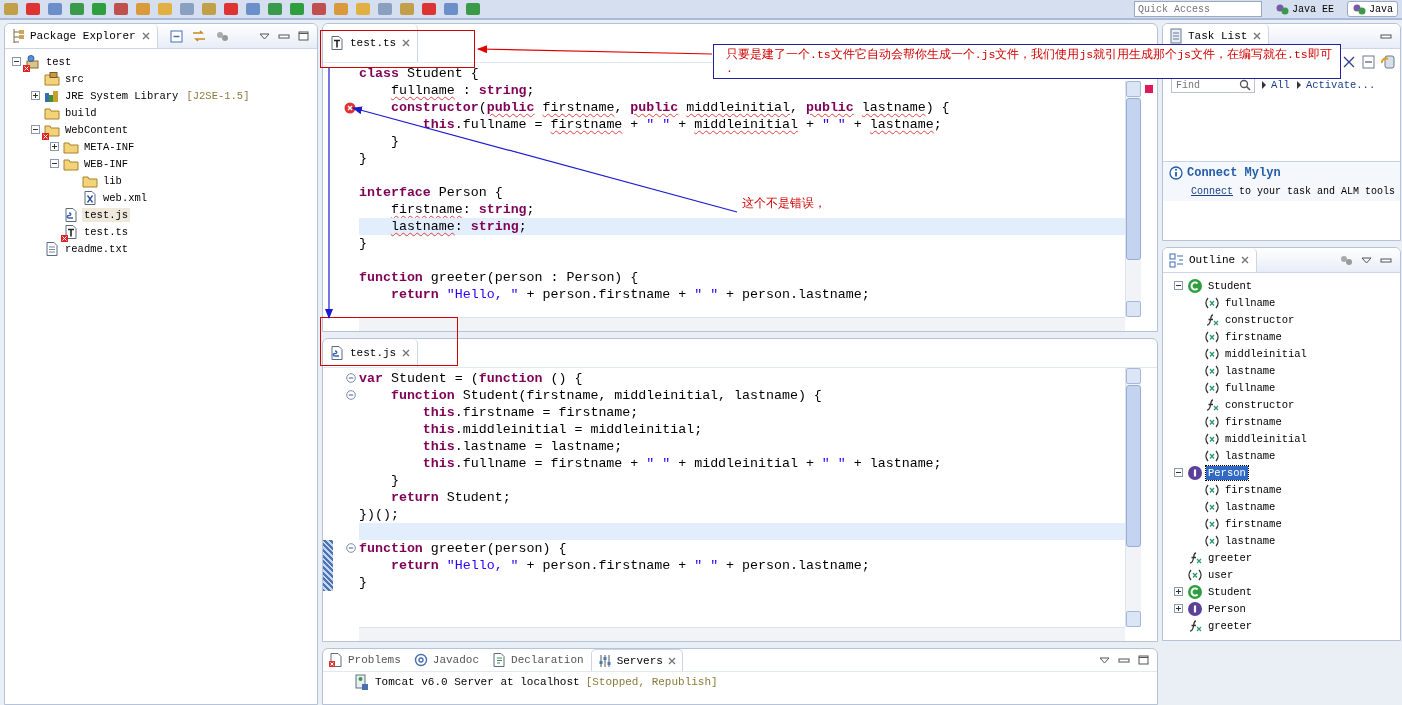  Describe the element at coordinates (1280, 85) in the screenshot. I see `filter-link: All` at that location.